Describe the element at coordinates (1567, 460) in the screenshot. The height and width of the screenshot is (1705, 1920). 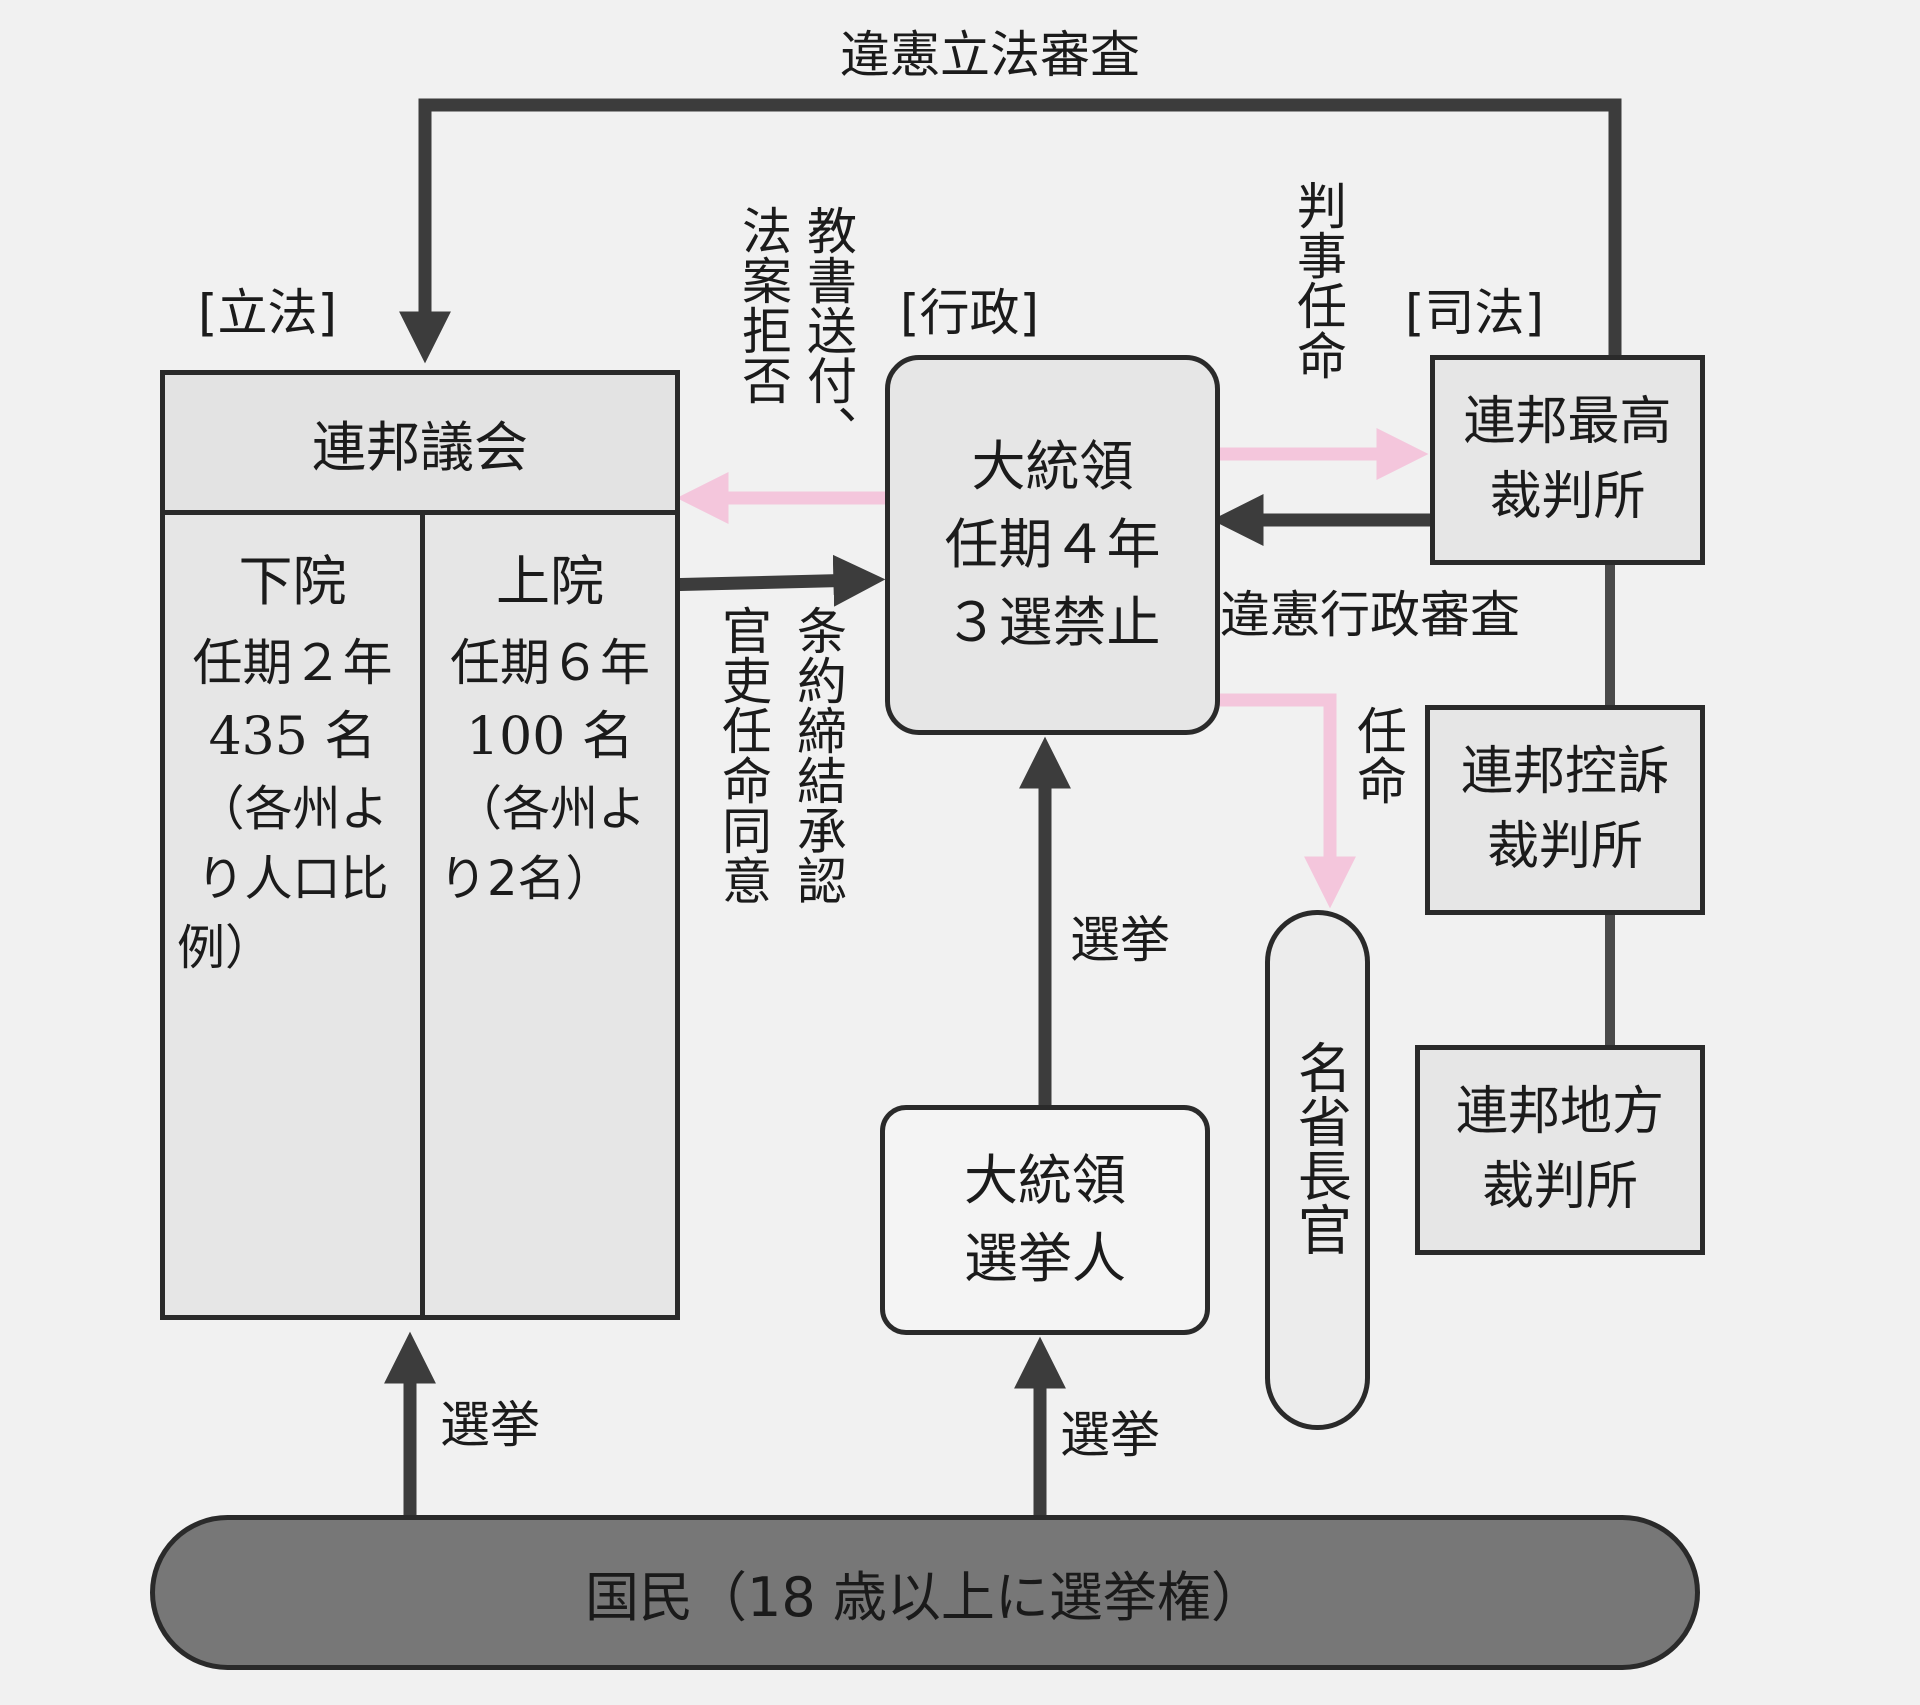
I see `supreme-court-box: 連邦最高 裁判所` at that location.